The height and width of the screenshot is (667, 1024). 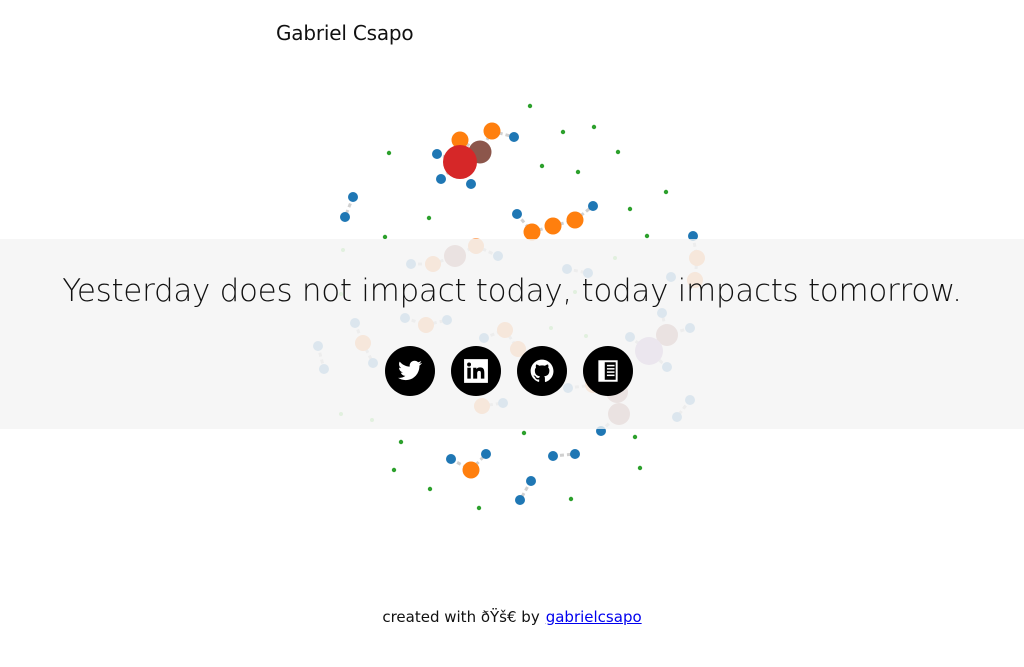 I want to click on linkedin-button, so click(x=476, y=371).